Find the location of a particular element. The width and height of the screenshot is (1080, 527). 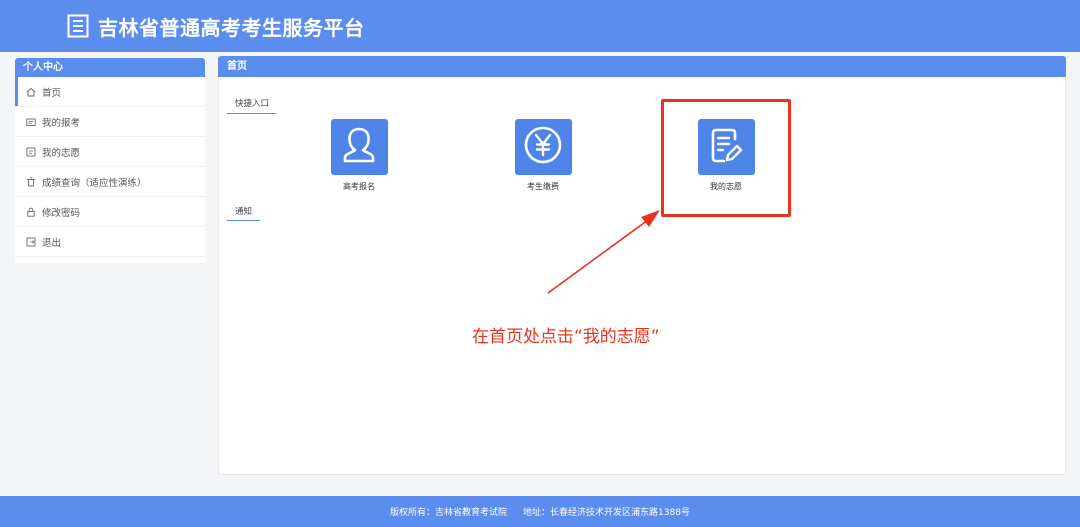

footer: 版权所有：吉林省教育考试院 地址：长春经济技术开发区浦东路1388号 is located at coordinates (540, 511).